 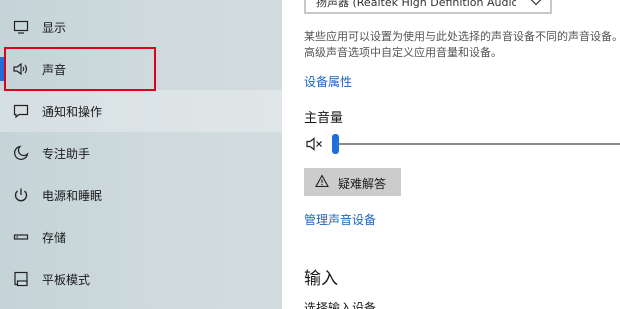 I want to click on sidebar-item-label: 专注助手, so click(x=66, y=153).